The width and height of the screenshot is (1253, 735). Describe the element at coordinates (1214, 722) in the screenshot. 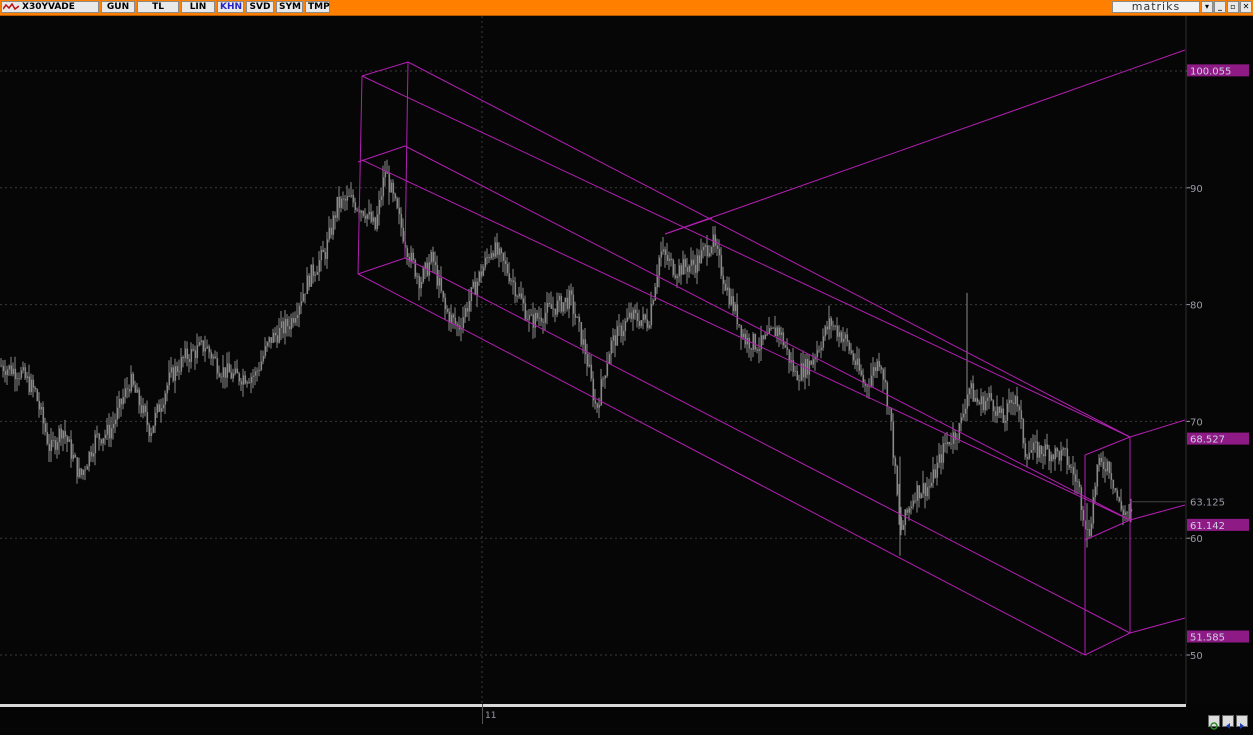

I see `refresh-icon` at that location.